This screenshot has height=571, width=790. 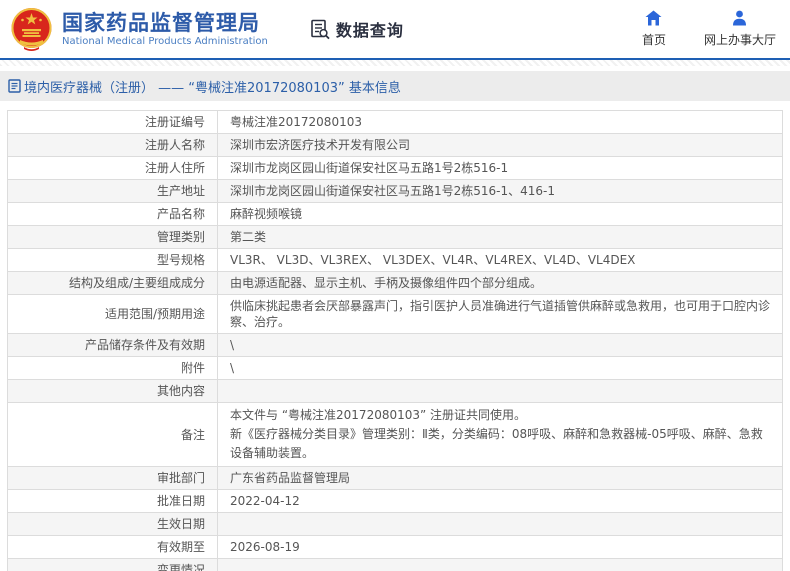 What do you see at coordinates (113, 314) in the screenshot?
I see `row-label: 适用范围/预期用途` at bounding box center [113, 314].